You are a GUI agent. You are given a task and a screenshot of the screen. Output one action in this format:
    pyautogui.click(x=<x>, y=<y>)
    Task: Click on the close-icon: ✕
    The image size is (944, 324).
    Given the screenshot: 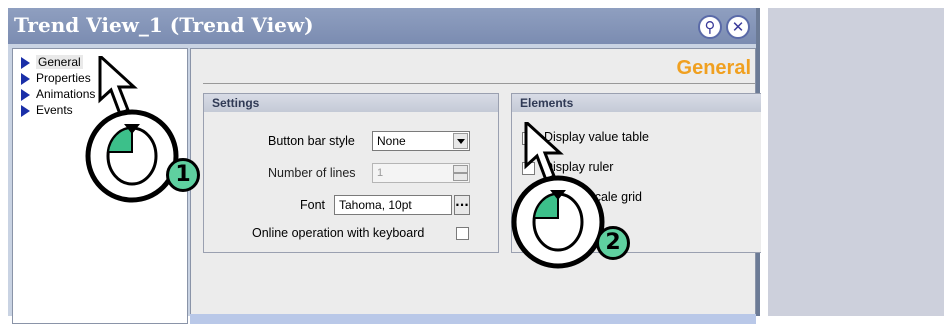 What is the action you would take?
    pyautogui.click(x=738, y=27)
    